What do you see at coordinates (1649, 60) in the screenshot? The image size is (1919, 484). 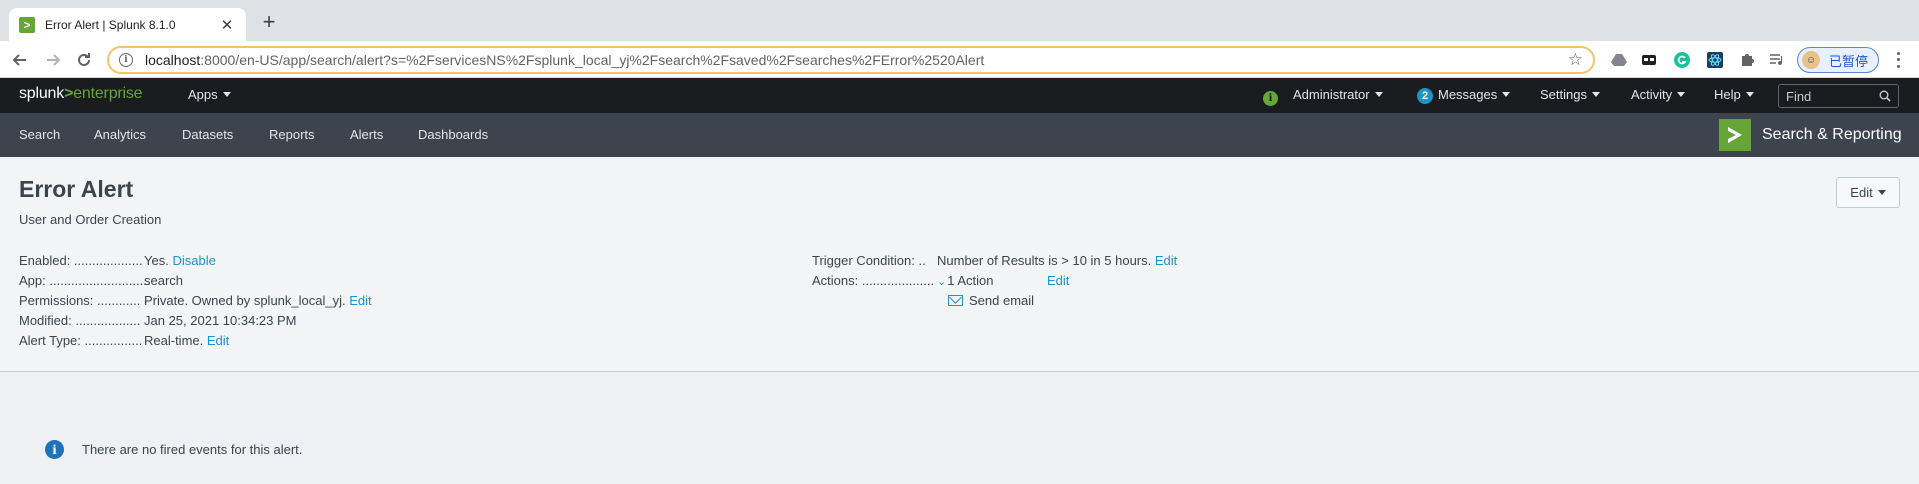 I see `extension-mask-icon` at bounding box center [1649, 60].